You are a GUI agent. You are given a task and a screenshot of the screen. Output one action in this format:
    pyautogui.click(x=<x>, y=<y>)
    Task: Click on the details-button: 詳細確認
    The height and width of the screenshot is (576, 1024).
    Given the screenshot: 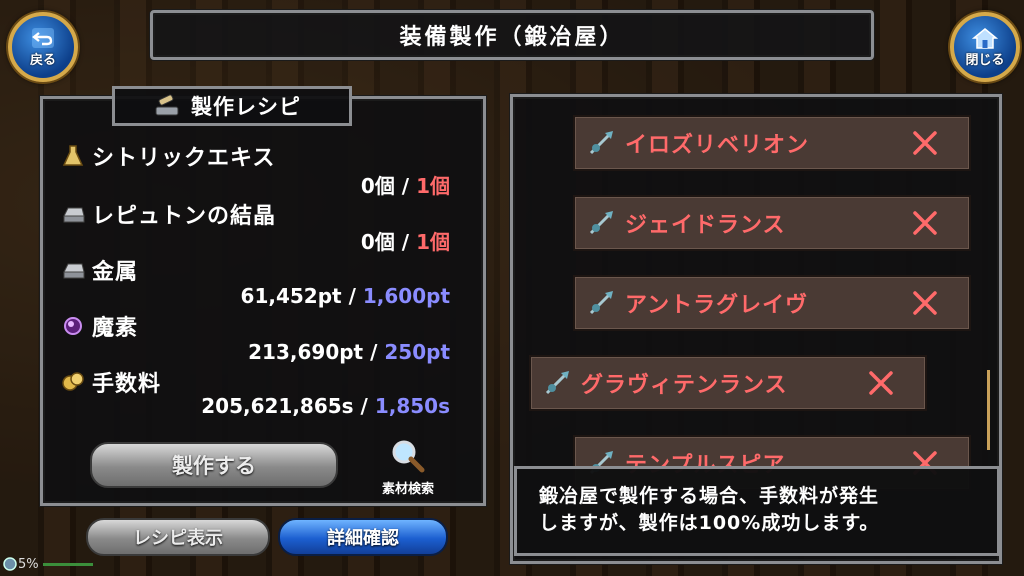 What is the action you would take?
    pyautogui.click(x=363, y=537)
    